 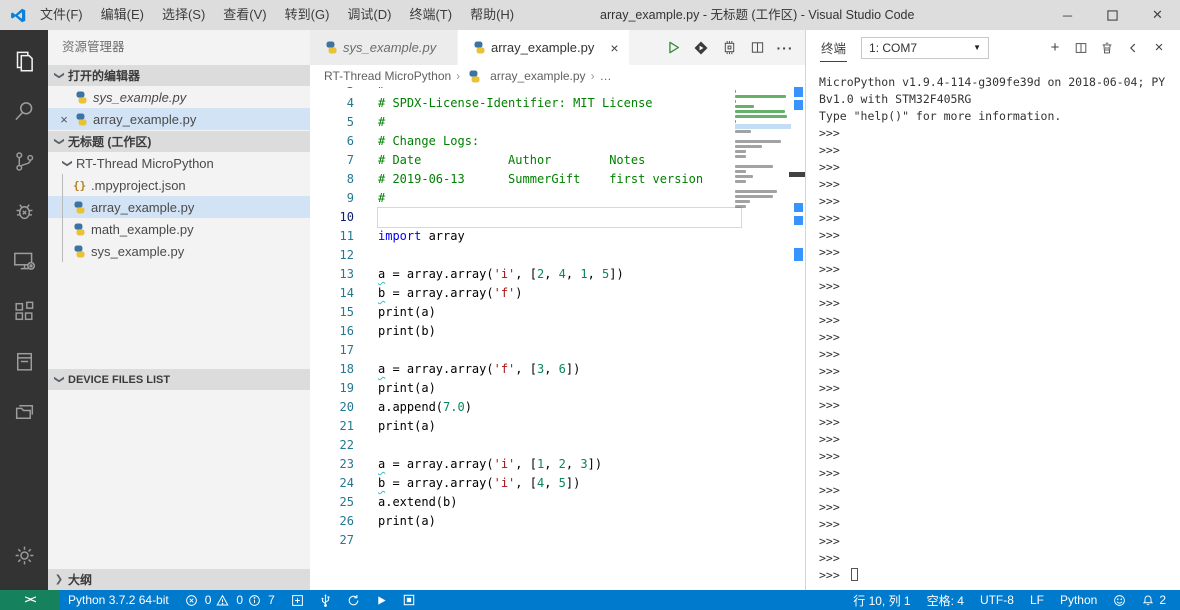 I want to click on cursor-position-status: 行 10, 列 1, so click(x=881, y=600).